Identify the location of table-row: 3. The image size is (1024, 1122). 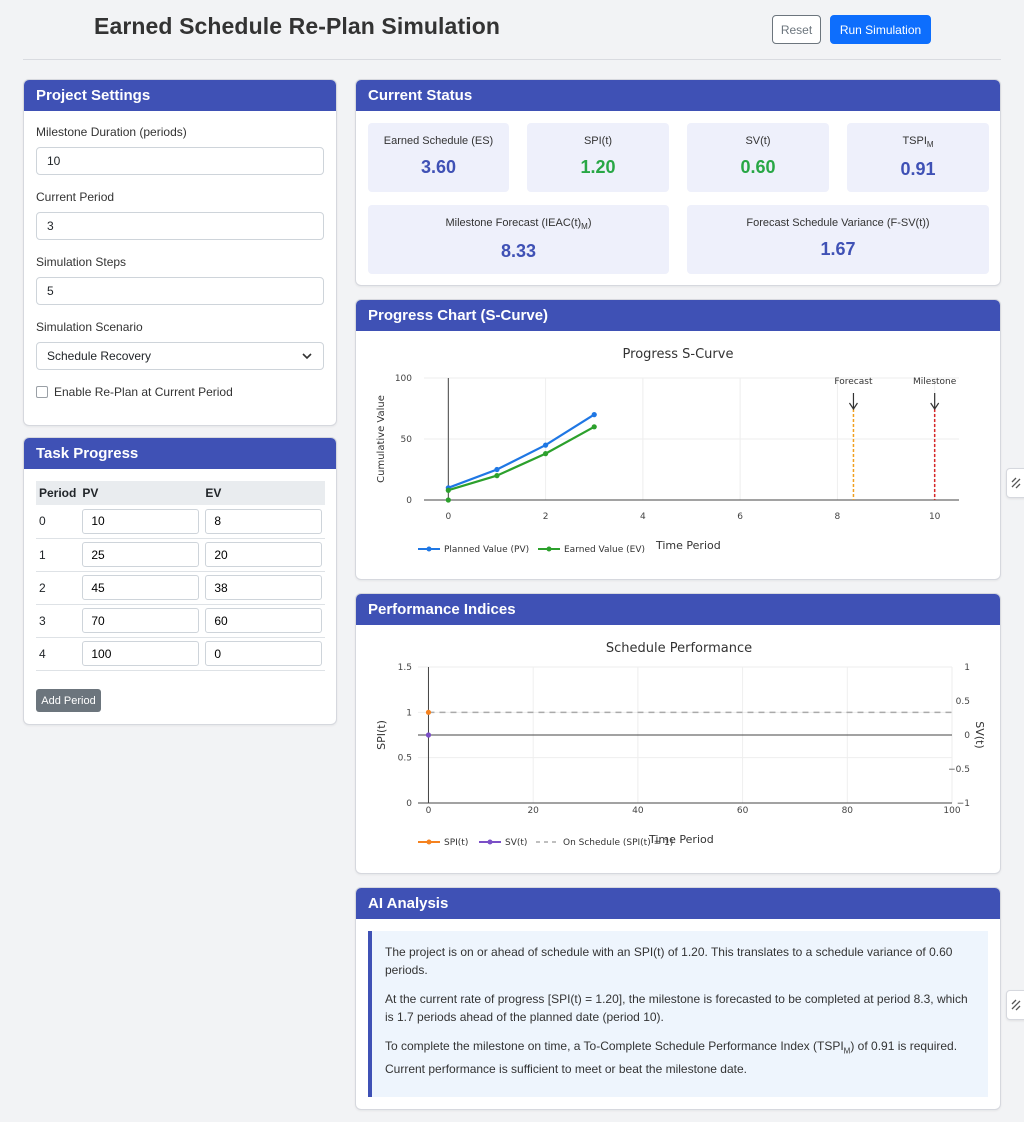
(181, 621).